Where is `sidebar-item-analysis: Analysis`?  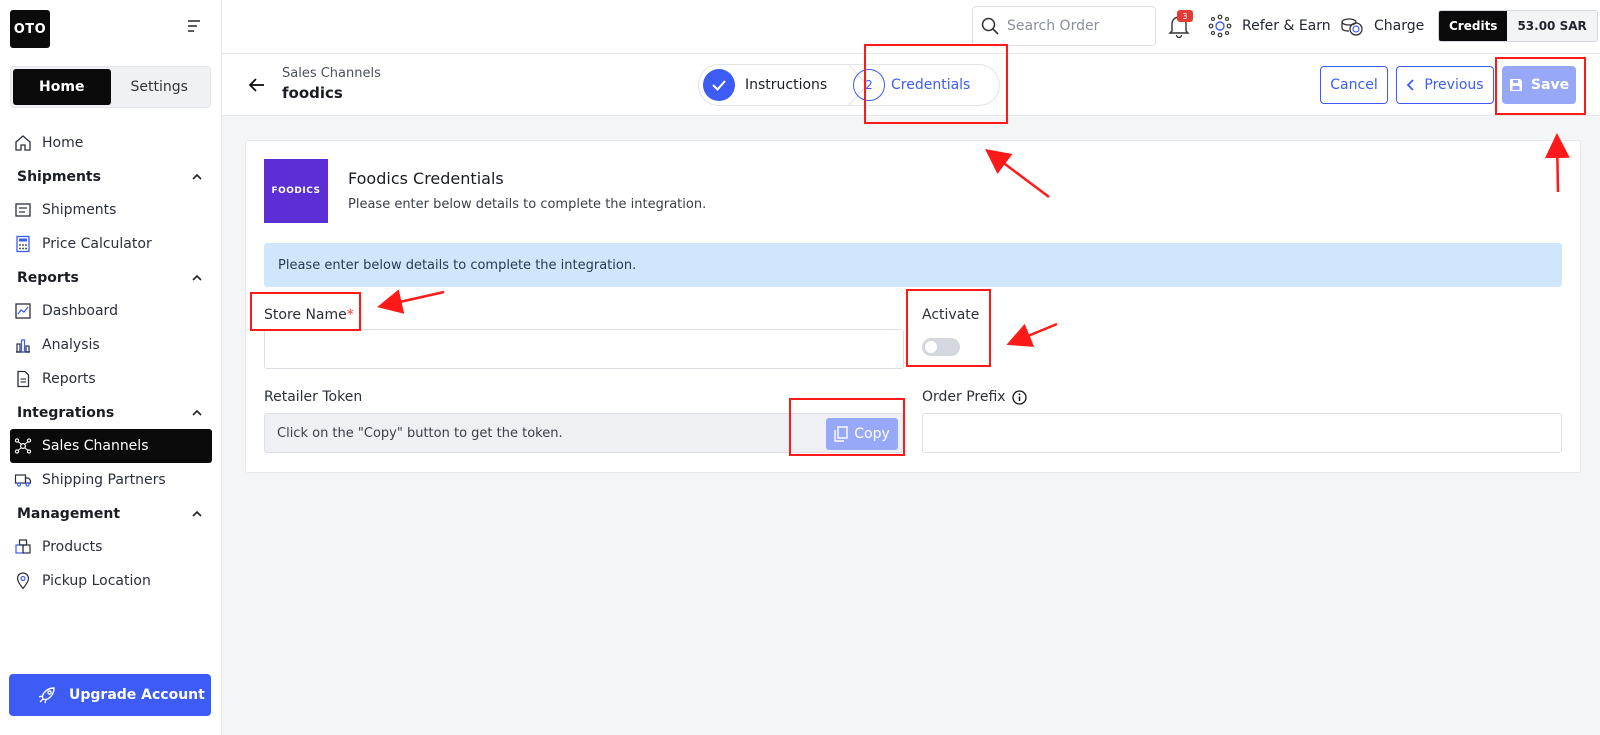 sidebar-item-analysis: Analysis is located at coordinates (111, 345).